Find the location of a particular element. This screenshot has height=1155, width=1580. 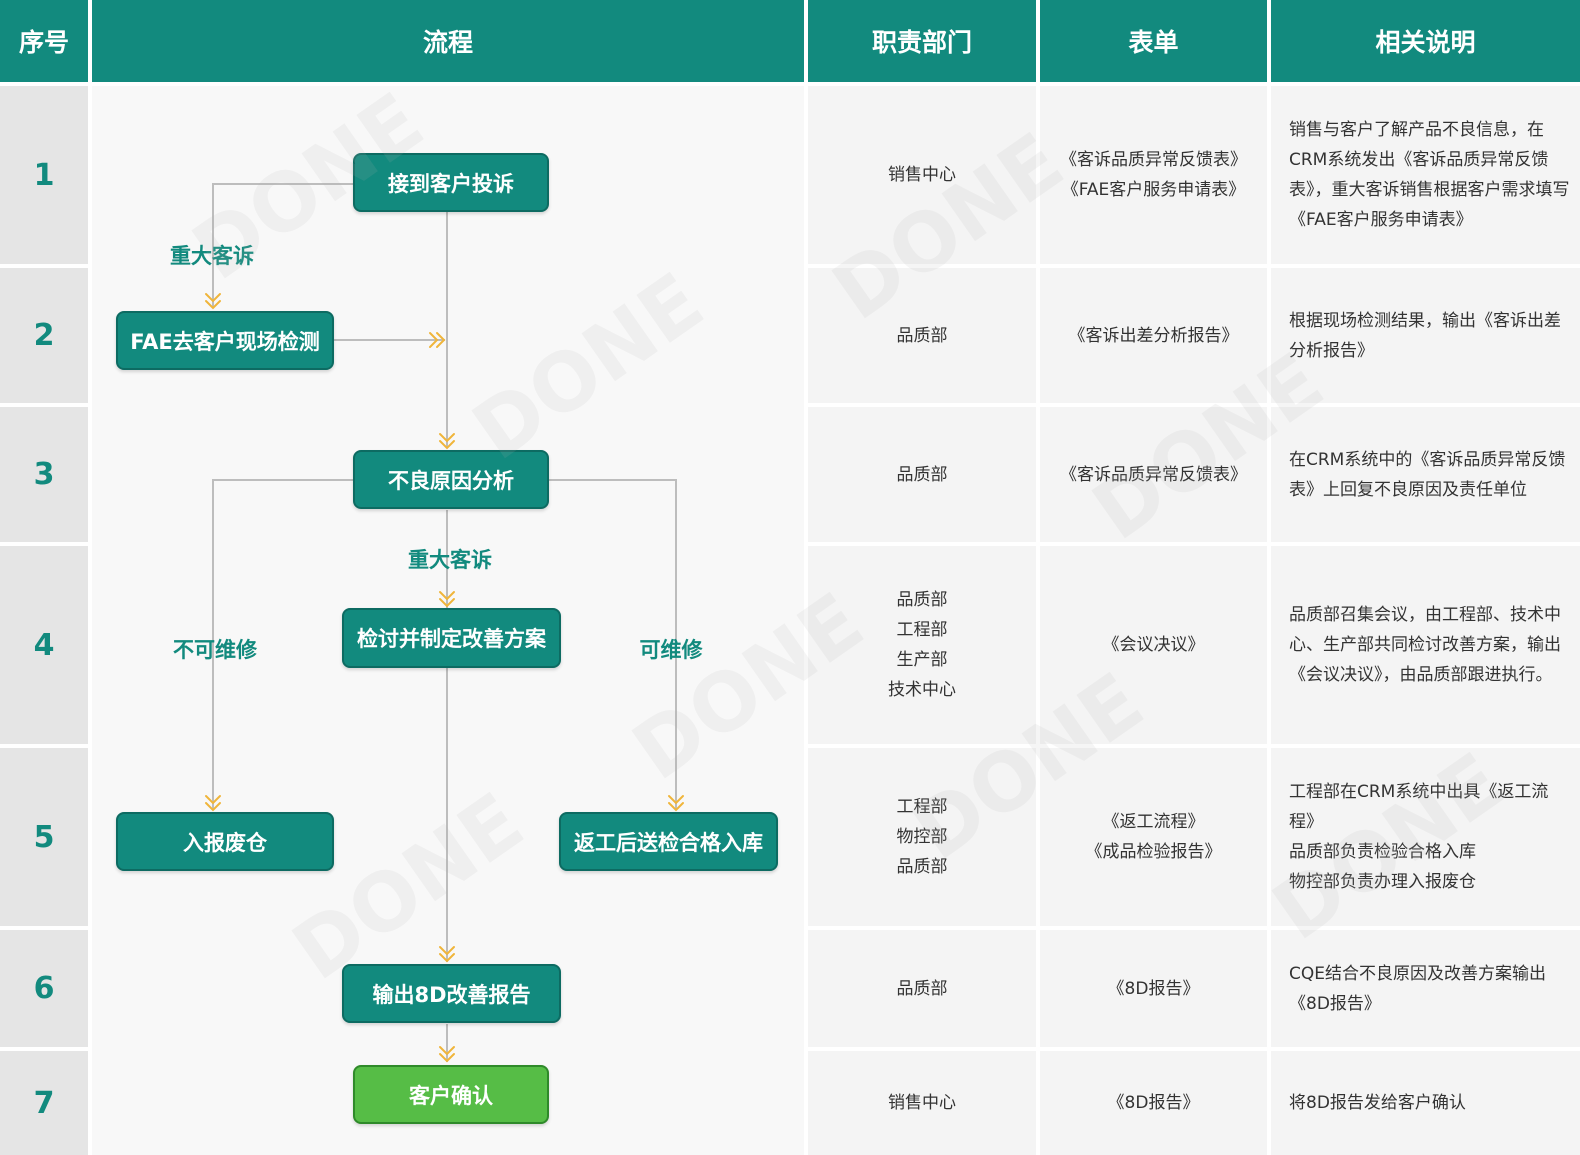

node-receive-complaint: 接到客户投诉 is located at coordinates (451, 182).